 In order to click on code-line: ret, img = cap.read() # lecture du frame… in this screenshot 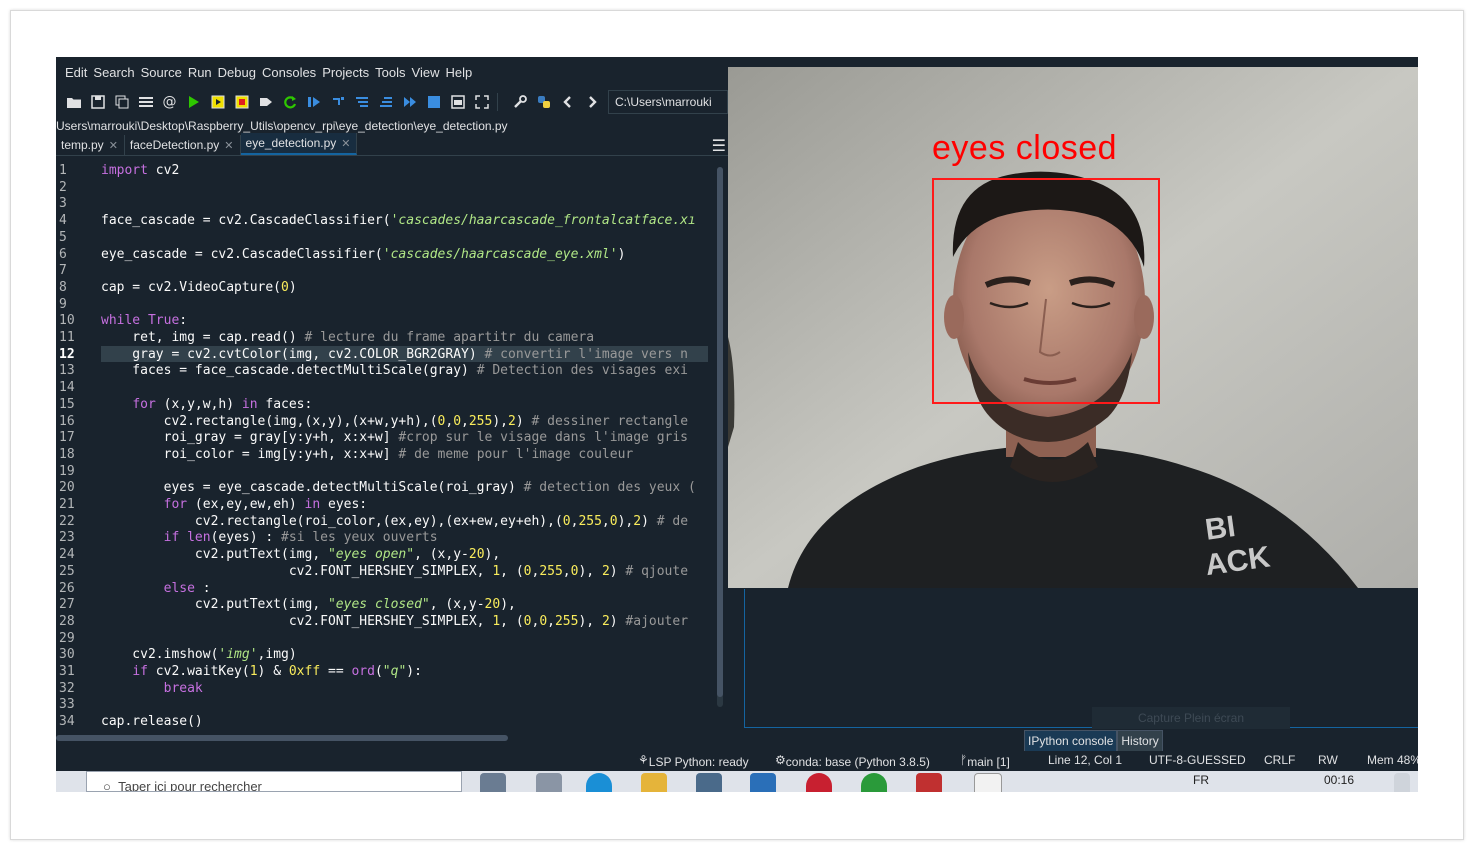, I will do `click(348, 337)`.